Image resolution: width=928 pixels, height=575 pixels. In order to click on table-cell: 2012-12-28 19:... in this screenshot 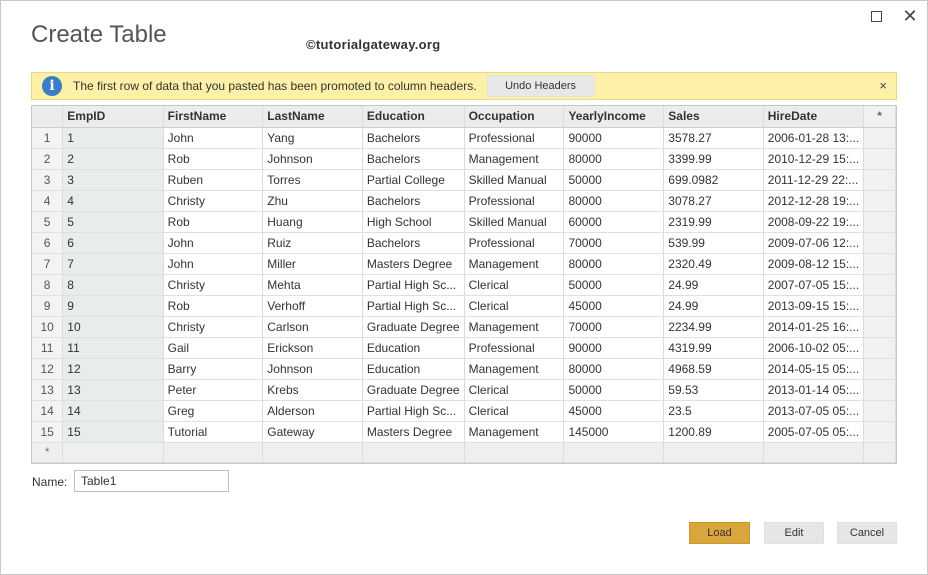, I will do `click(814, 201)`.